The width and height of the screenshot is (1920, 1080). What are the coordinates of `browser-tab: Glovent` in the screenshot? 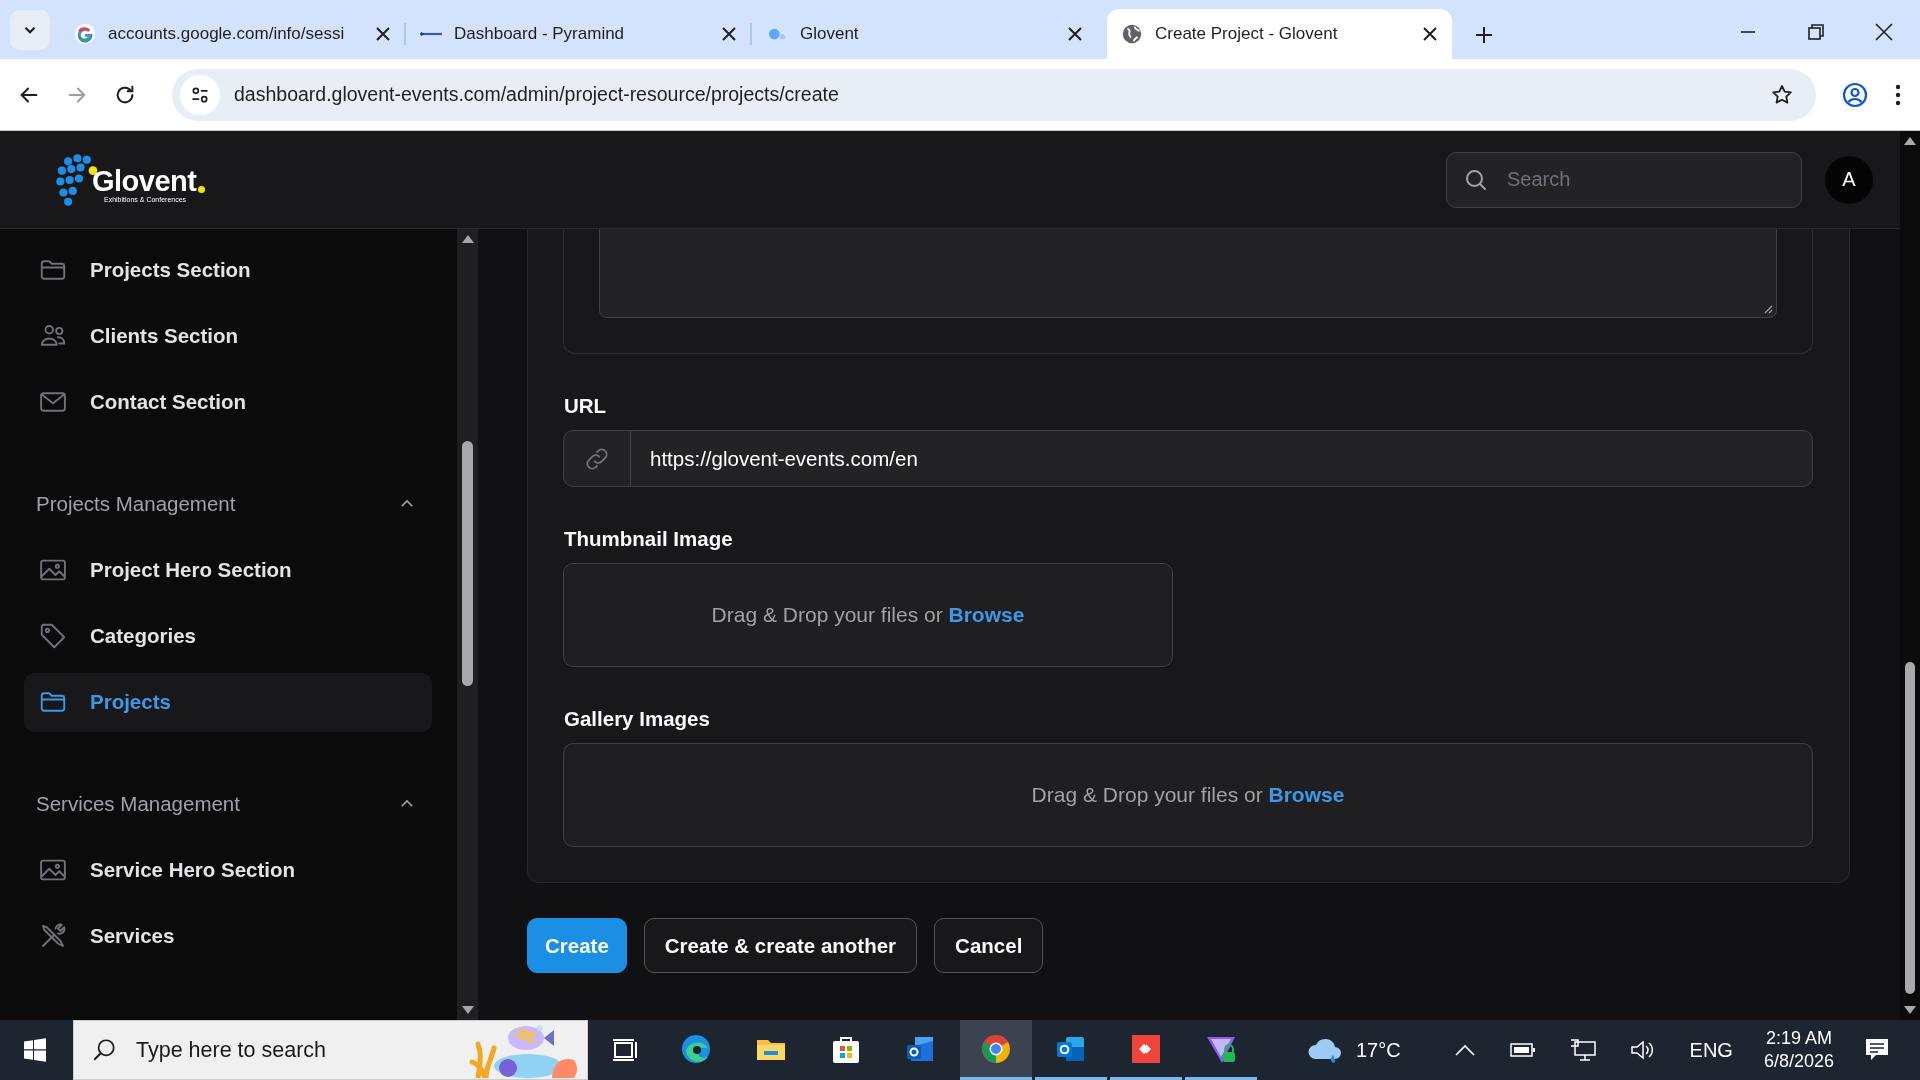 It's located at (924, 34).